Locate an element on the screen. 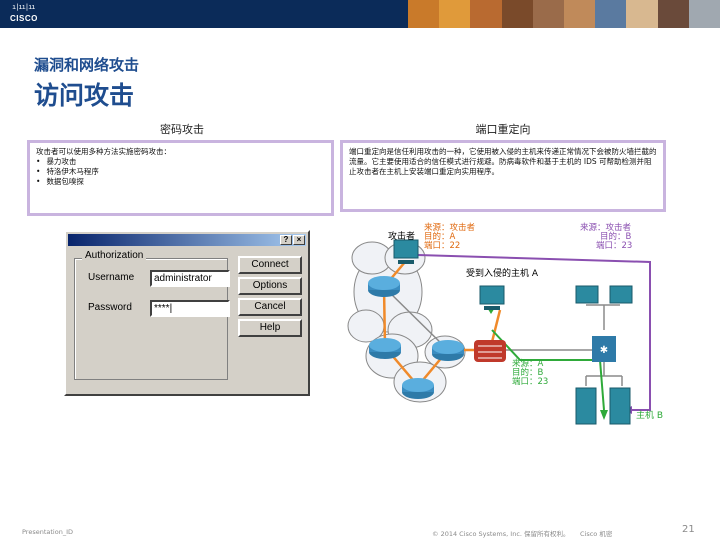 Image resolution: width=720 pixels, height=540 pixels. switch-icon: ✱ is located at coordinates (604, 349).